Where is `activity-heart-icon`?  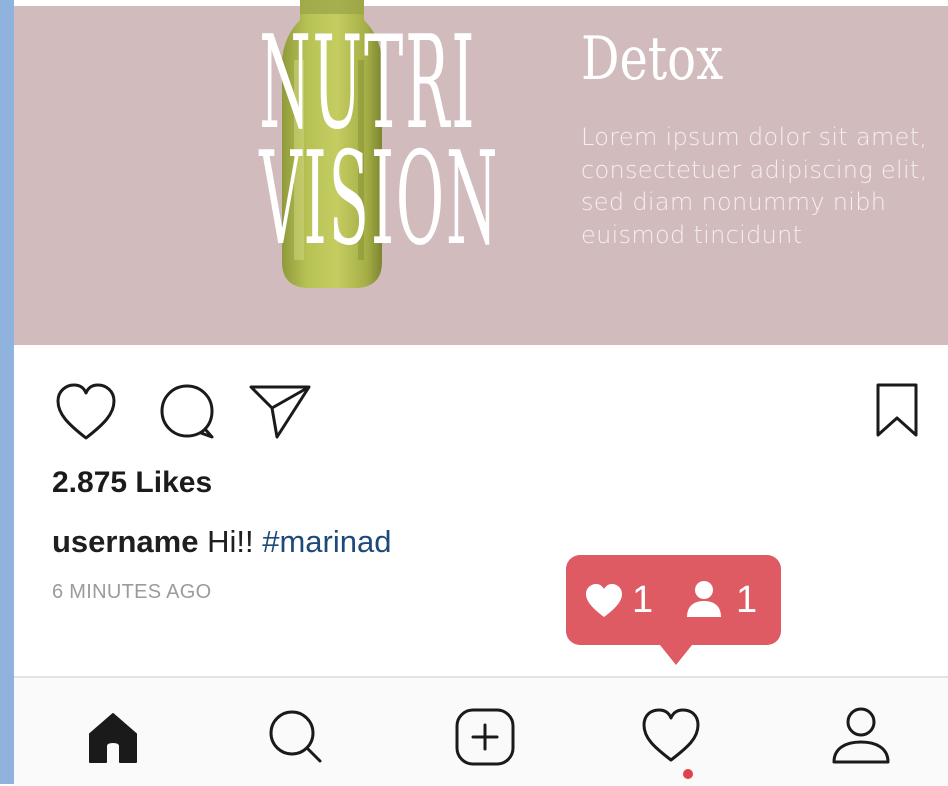 activity-heart-icon is located at coordinates (671, 737).